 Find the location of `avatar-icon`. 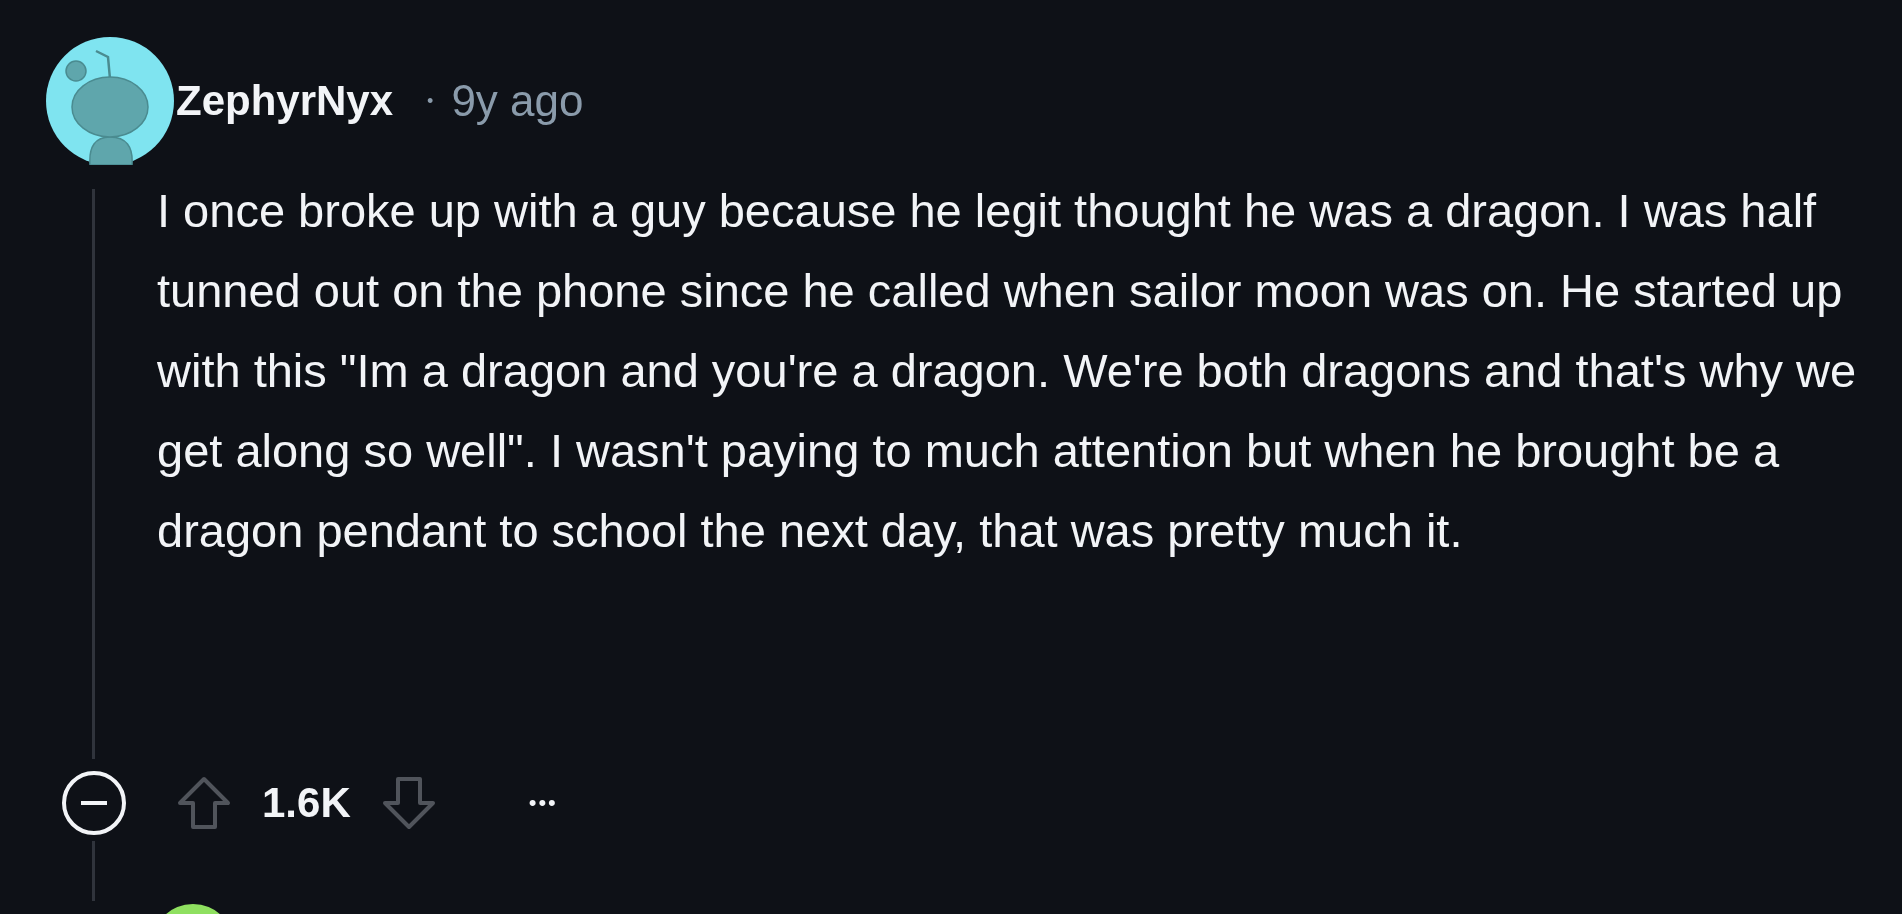

avatar-icon is located at coordinates (110, 101).